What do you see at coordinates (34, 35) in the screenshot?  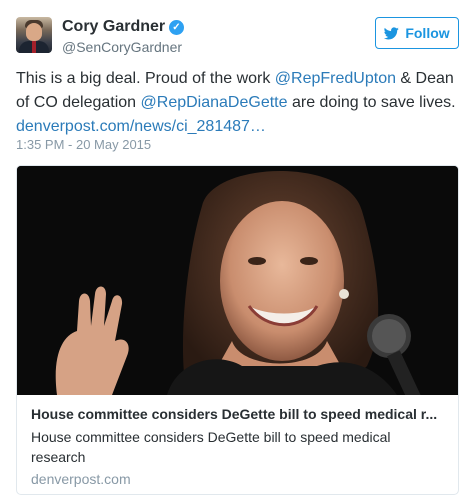 I see `avatar` at bounding box center [34, 35].